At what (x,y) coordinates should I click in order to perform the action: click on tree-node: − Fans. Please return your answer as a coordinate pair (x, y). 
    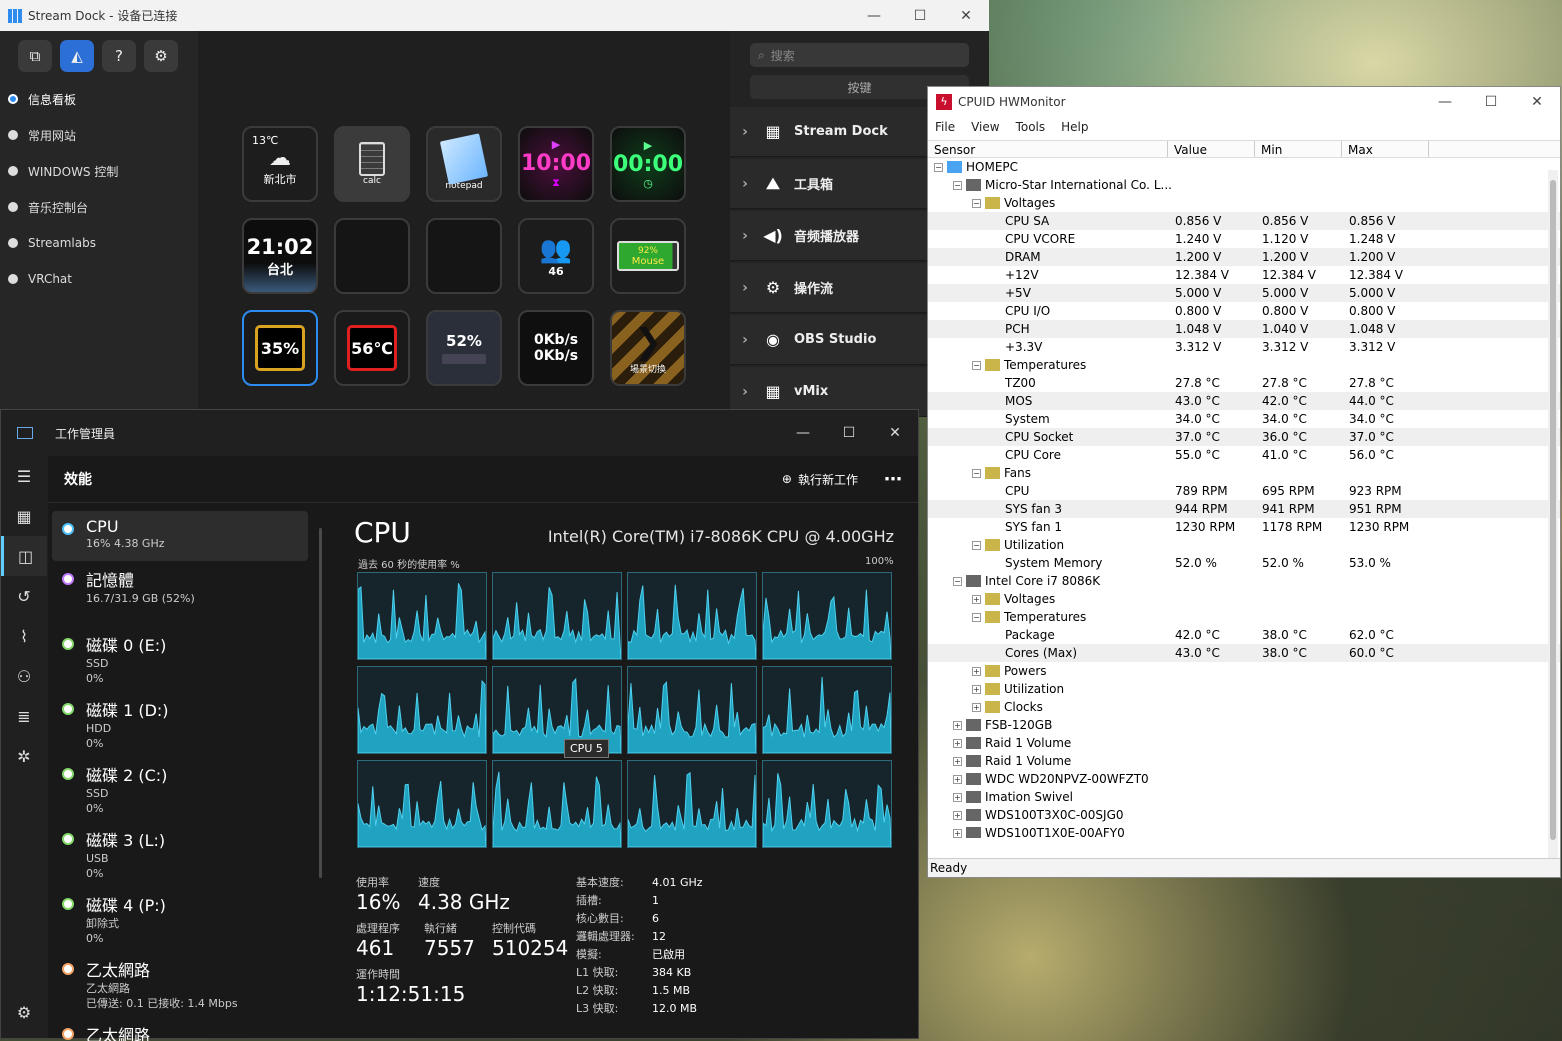
    Looking at the image, I should click on (1244, 473).